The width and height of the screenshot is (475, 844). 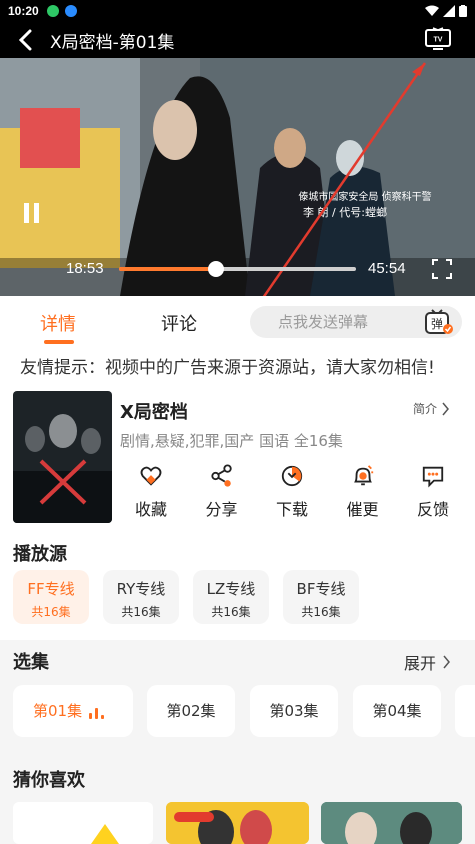 I want to click on danmaku-button-label: 弹, so click(x=437, y=324).